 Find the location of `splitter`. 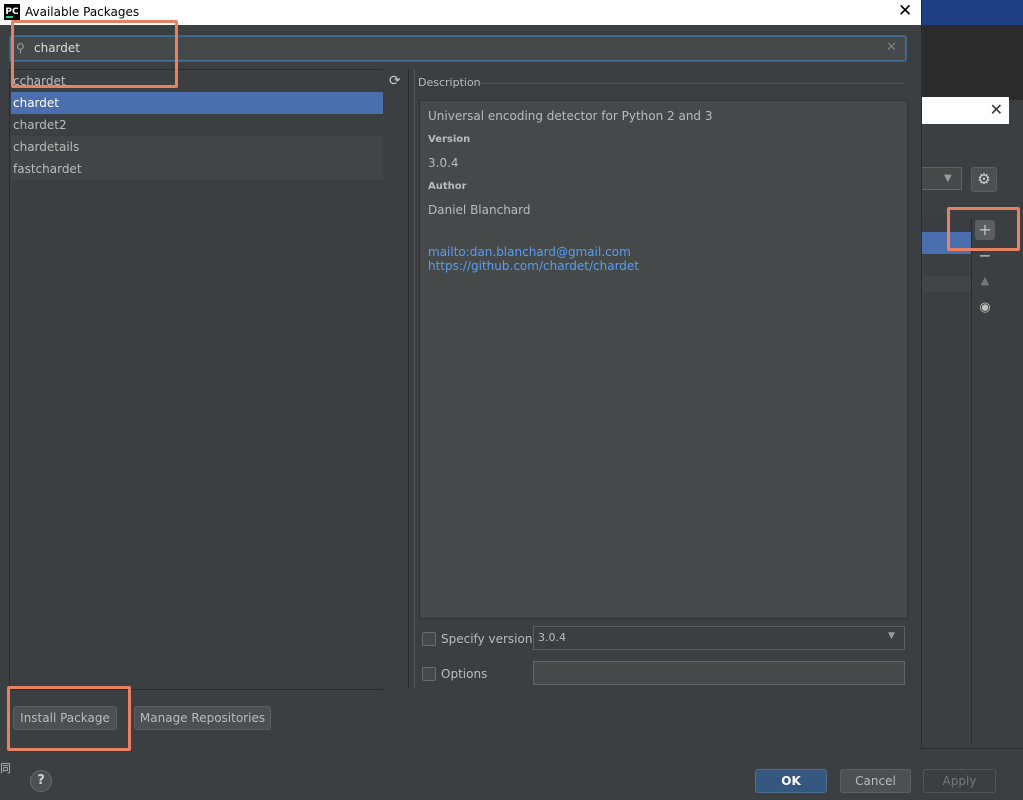

splitter is located at coordinates (414, 378).